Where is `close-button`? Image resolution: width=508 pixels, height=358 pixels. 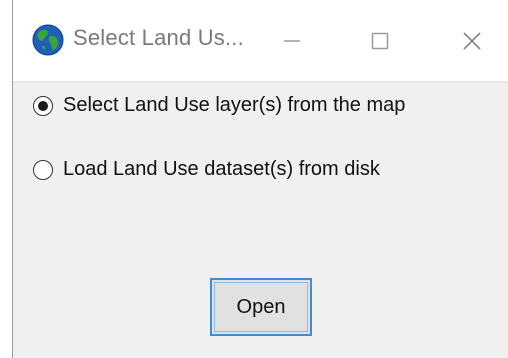
close-button is located at coordinates (472, 41).